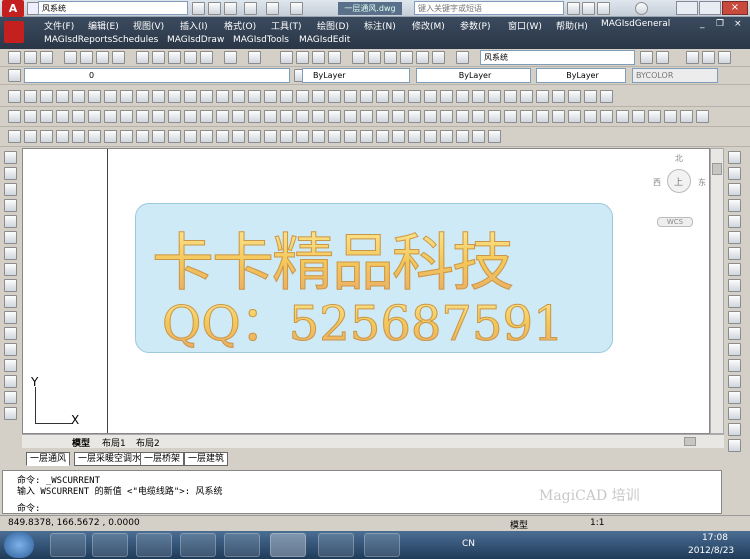 The height and width of the screenshot is (559, 750). Describe the element at coordinates (288, 545) in the screenshot. I see `taskbar-magicad-icon` at that location.